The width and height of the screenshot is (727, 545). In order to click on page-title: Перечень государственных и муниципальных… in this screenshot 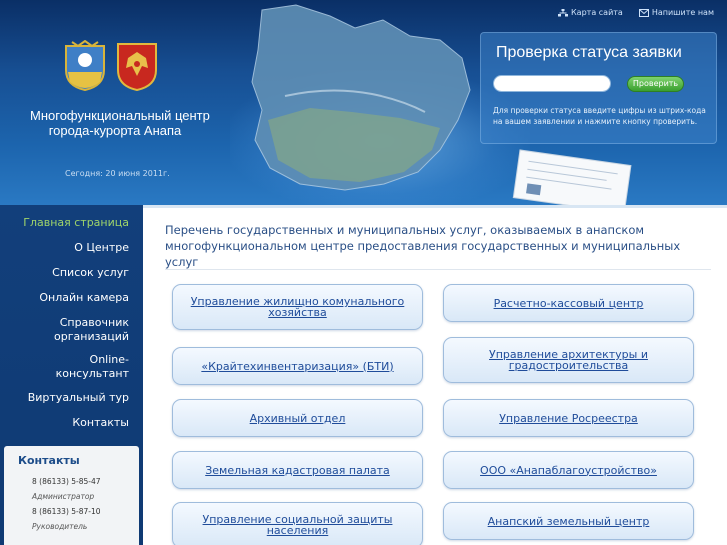, I will do `click(423, 246)`.